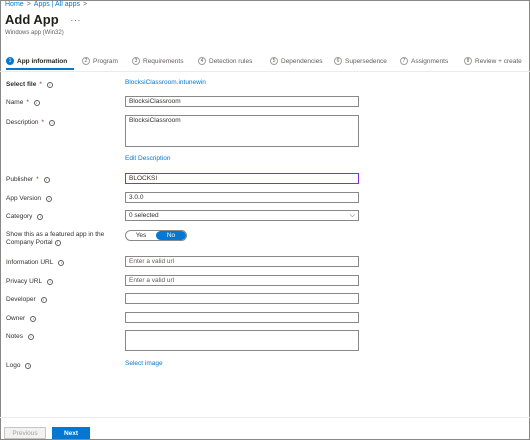 The width and height of the screenshot is (530, 440). What do you see at coordinates (430, 61) in the screenshot?
I see `step-label: Assignments` at bounding box center [430, 61].